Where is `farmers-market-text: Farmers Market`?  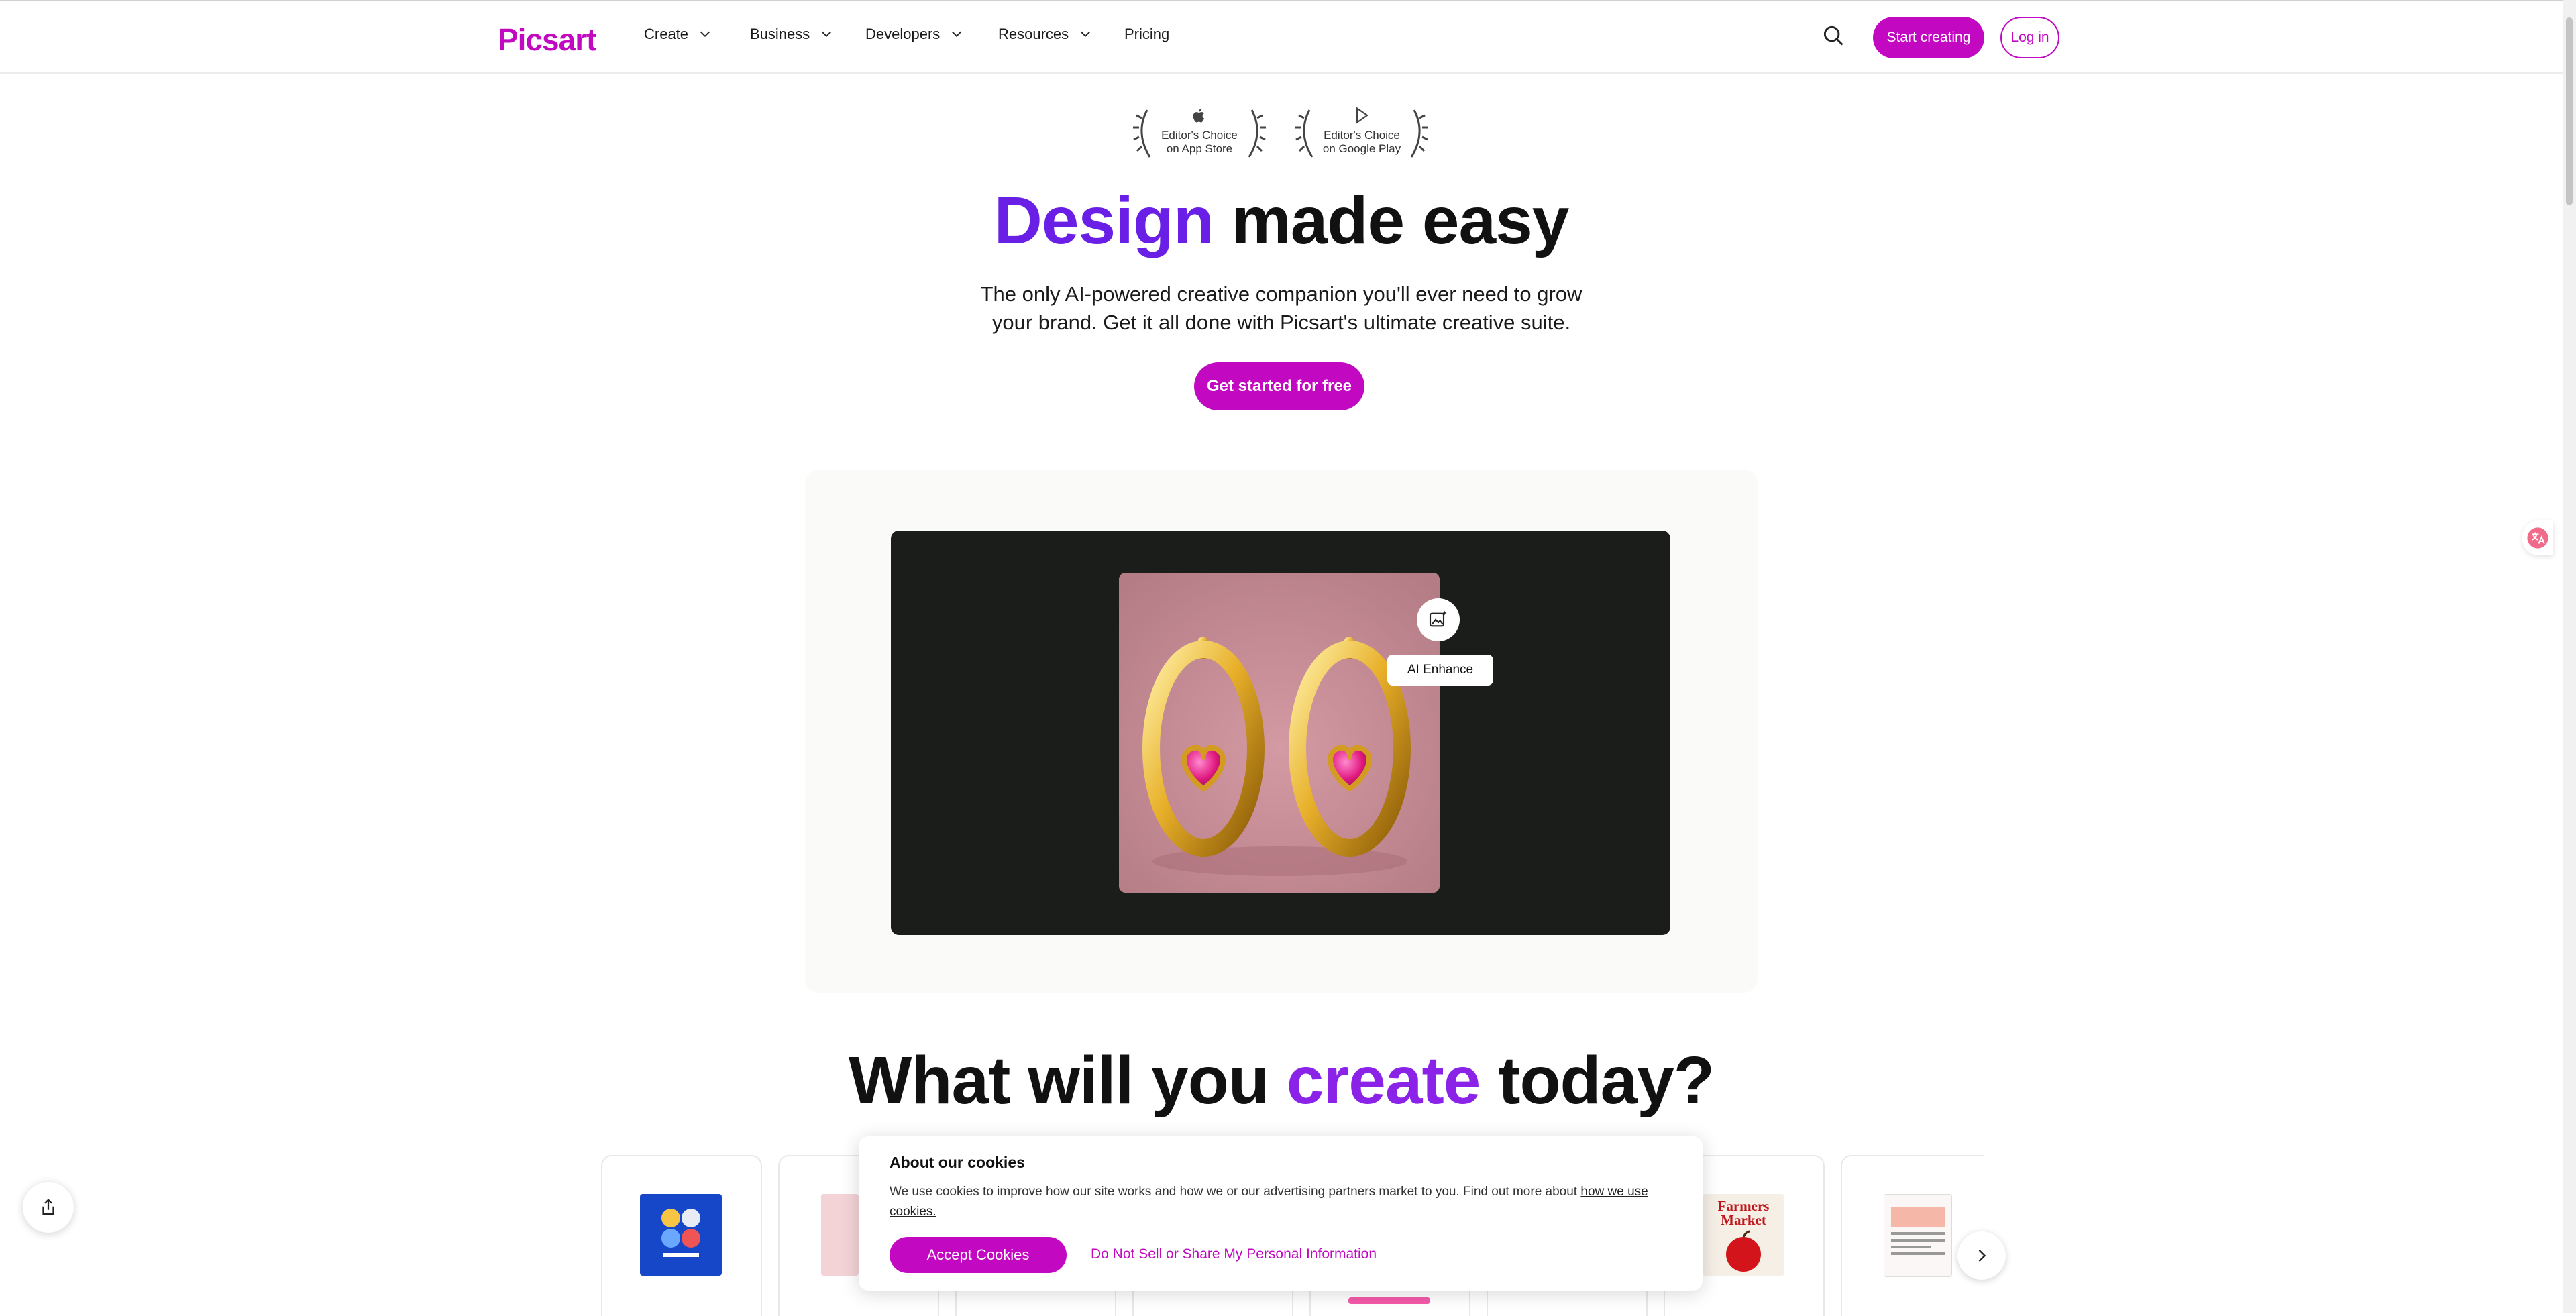
farmers-market-text: Farmers Market is located at coordinates (1743, 1213).